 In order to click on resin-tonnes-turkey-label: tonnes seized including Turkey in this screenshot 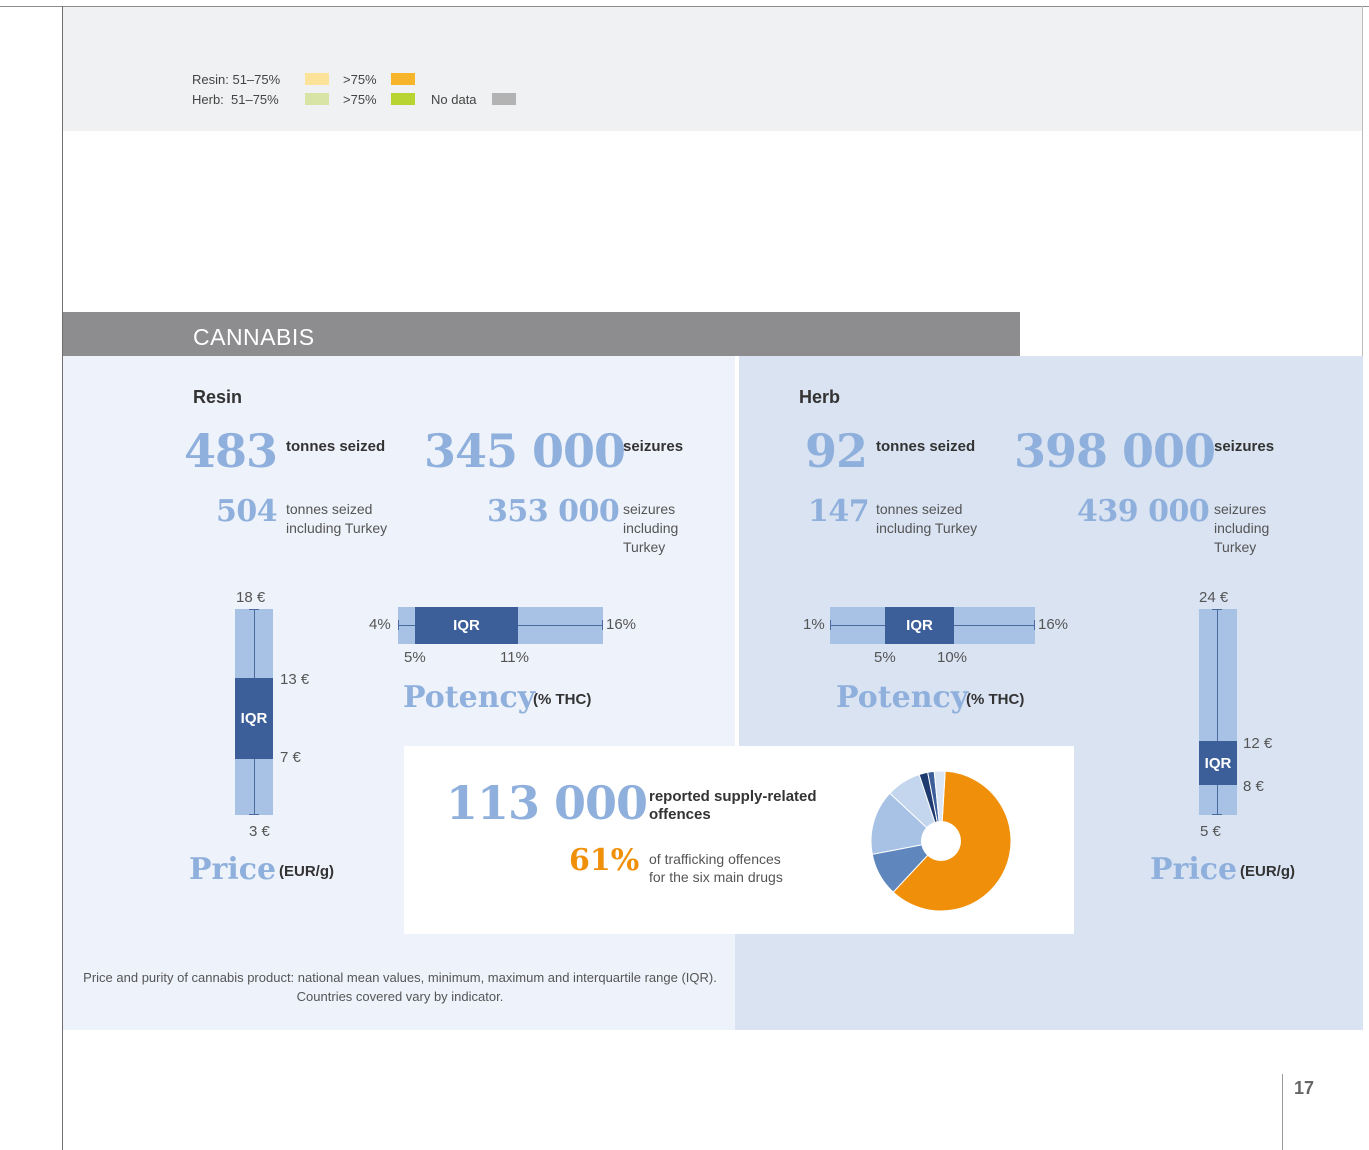, I will do `click(337, 518)`.